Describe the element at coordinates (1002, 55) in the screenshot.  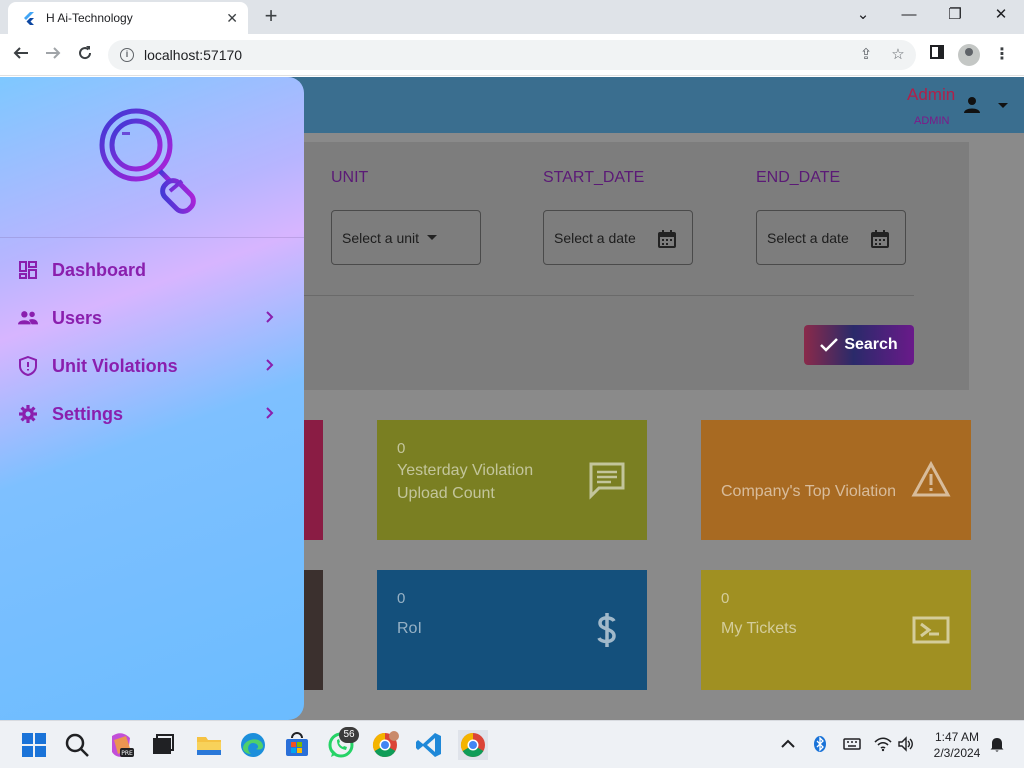
I see `browser-menu-icon: ⋮` at that location.